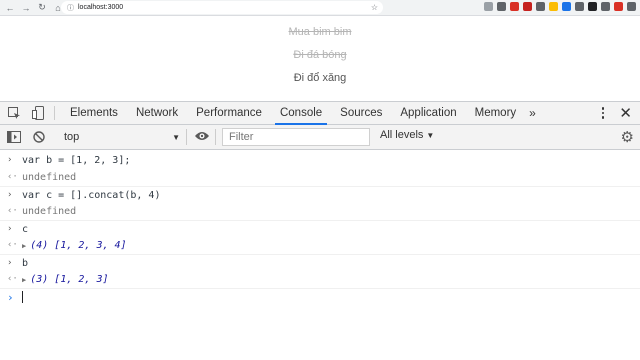 This screenshot has height=360, width=640. Describe the element at coordinates (76, 160) in the screenshot. I see `console-code: var b = [1, 2, 3];` at that location.